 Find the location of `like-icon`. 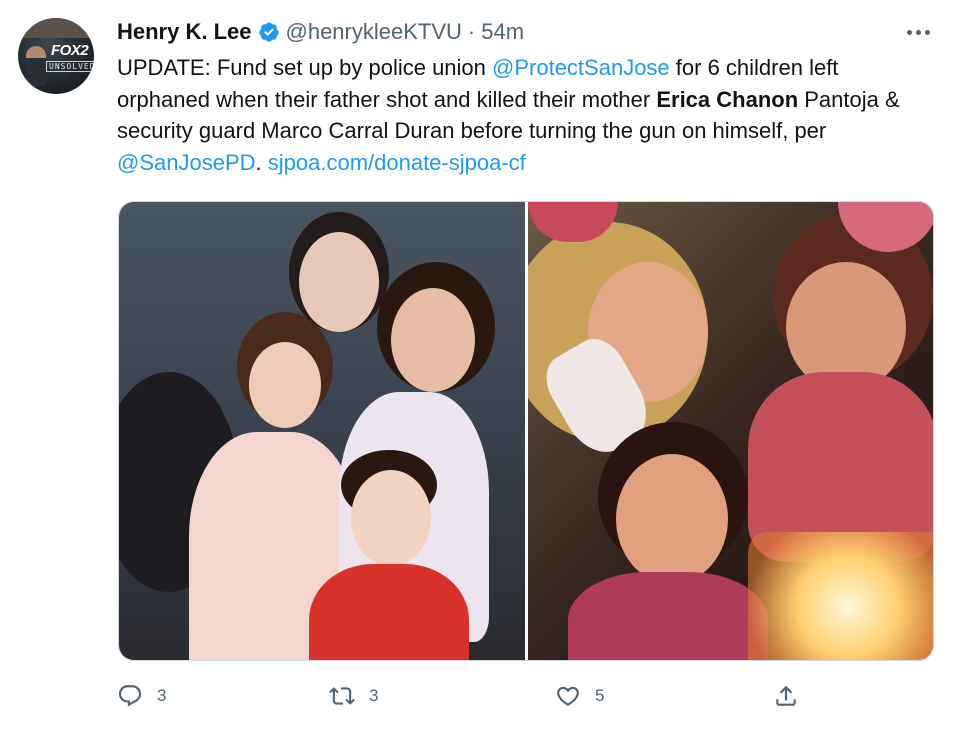

like-icon is located at coordinates (568, 696).